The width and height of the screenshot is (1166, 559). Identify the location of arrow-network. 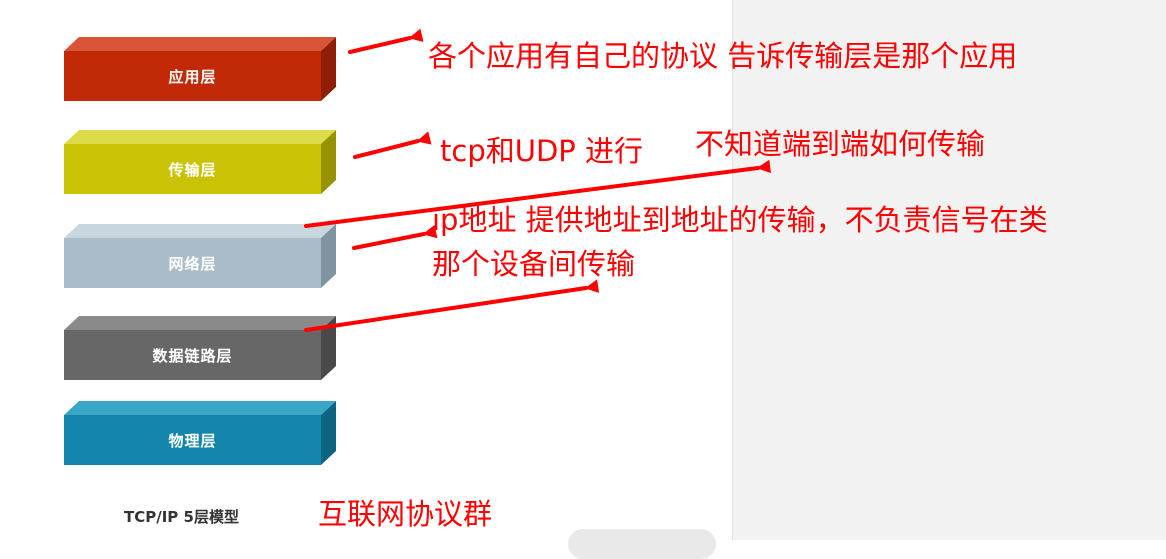
(395, 237).